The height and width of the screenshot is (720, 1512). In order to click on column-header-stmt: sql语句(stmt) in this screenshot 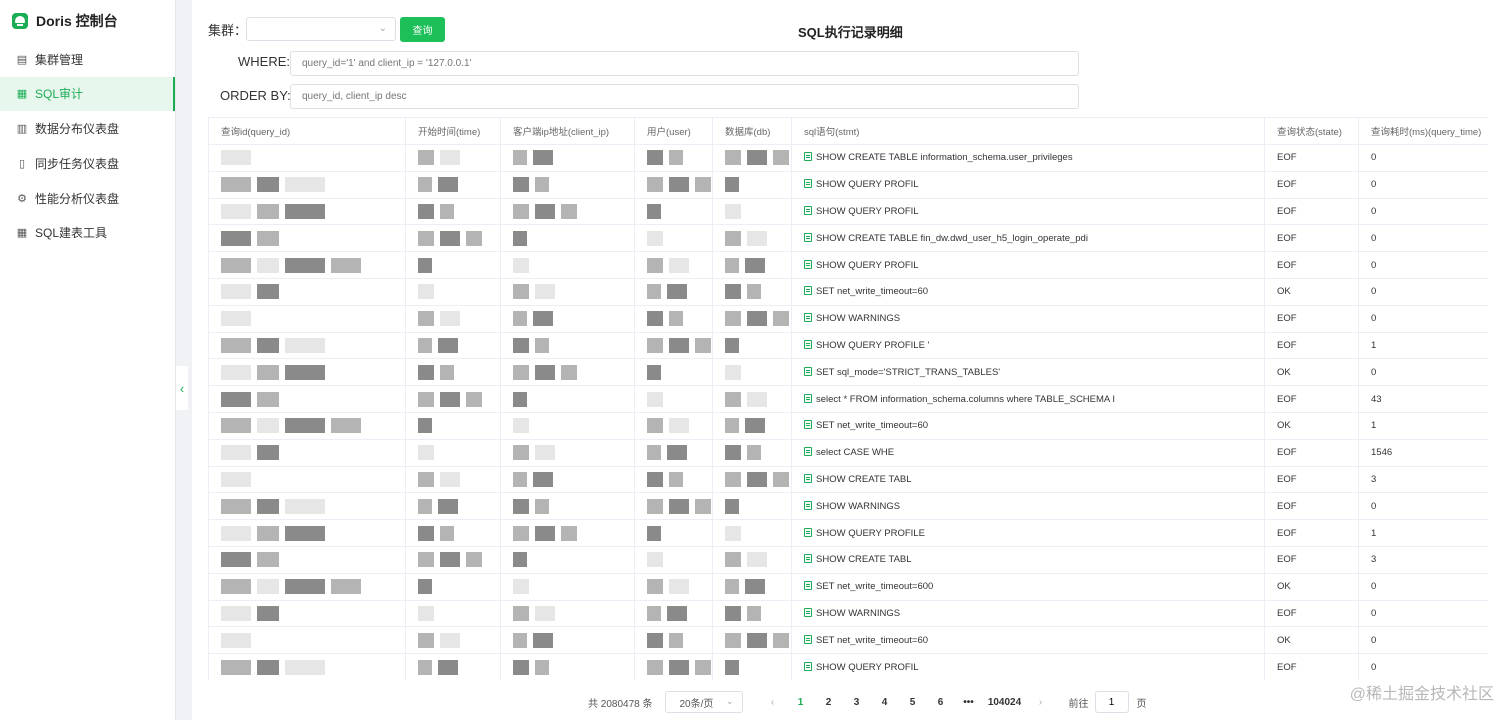, I will do `click(1028, 131)`.